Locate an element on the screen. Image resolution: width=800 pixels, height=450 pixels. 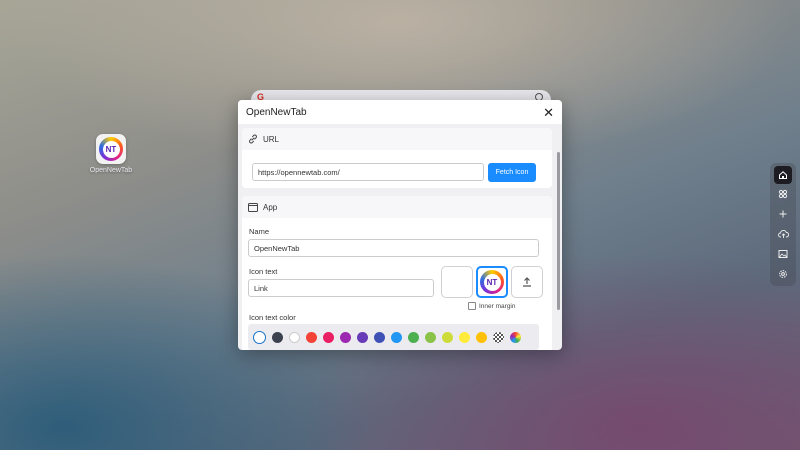
inner-margin-option: Inner margin is located at coordinates (492, 306).